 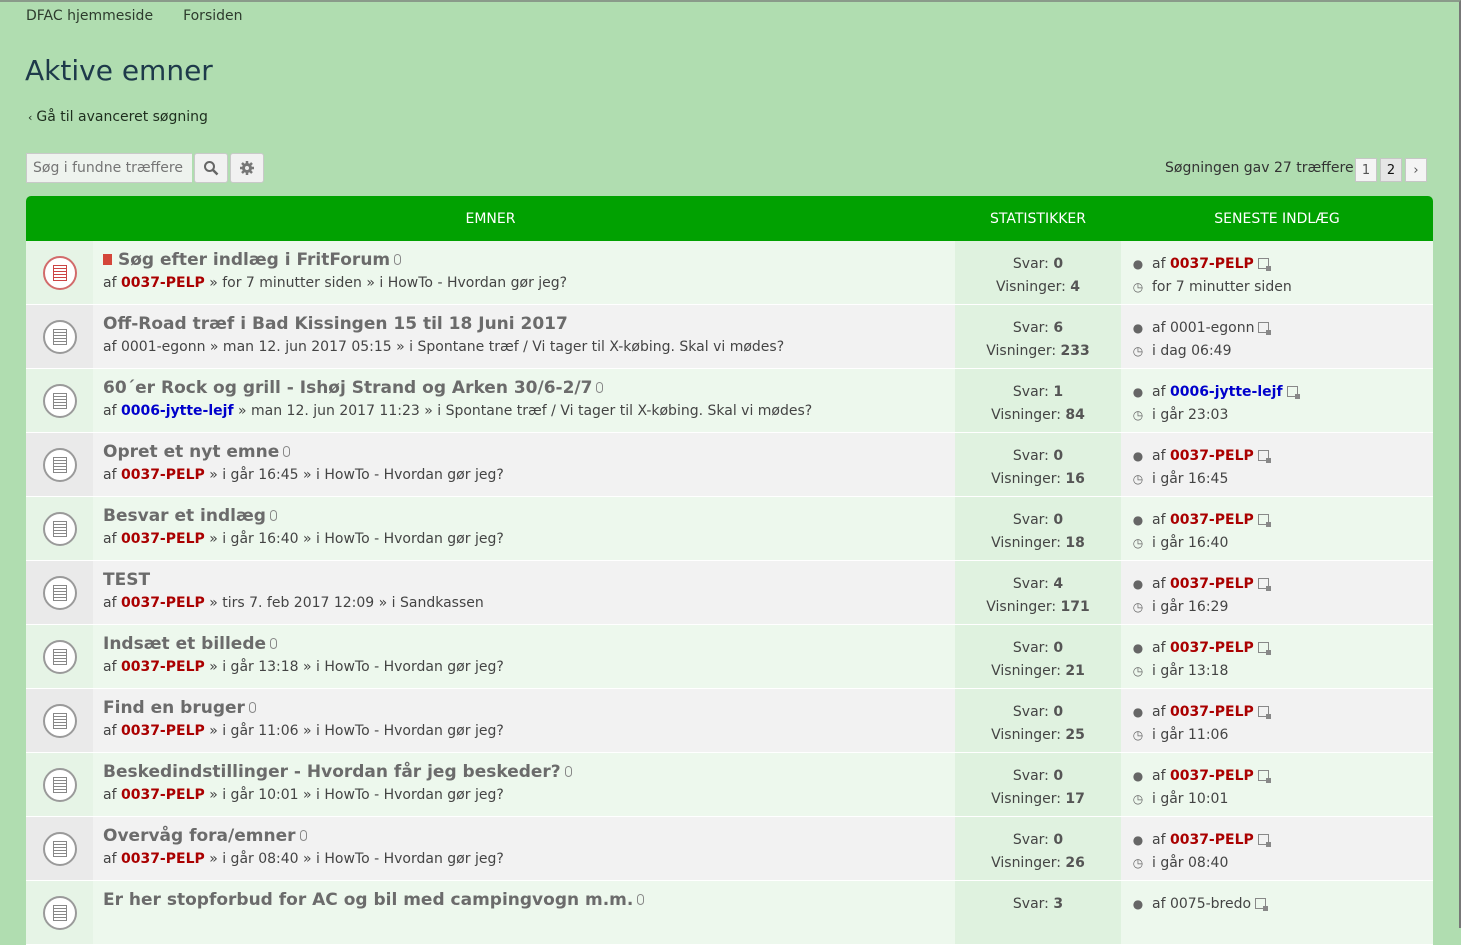 I want to click on last-post-time: i går 16:29, so click(x=1190, y=607).